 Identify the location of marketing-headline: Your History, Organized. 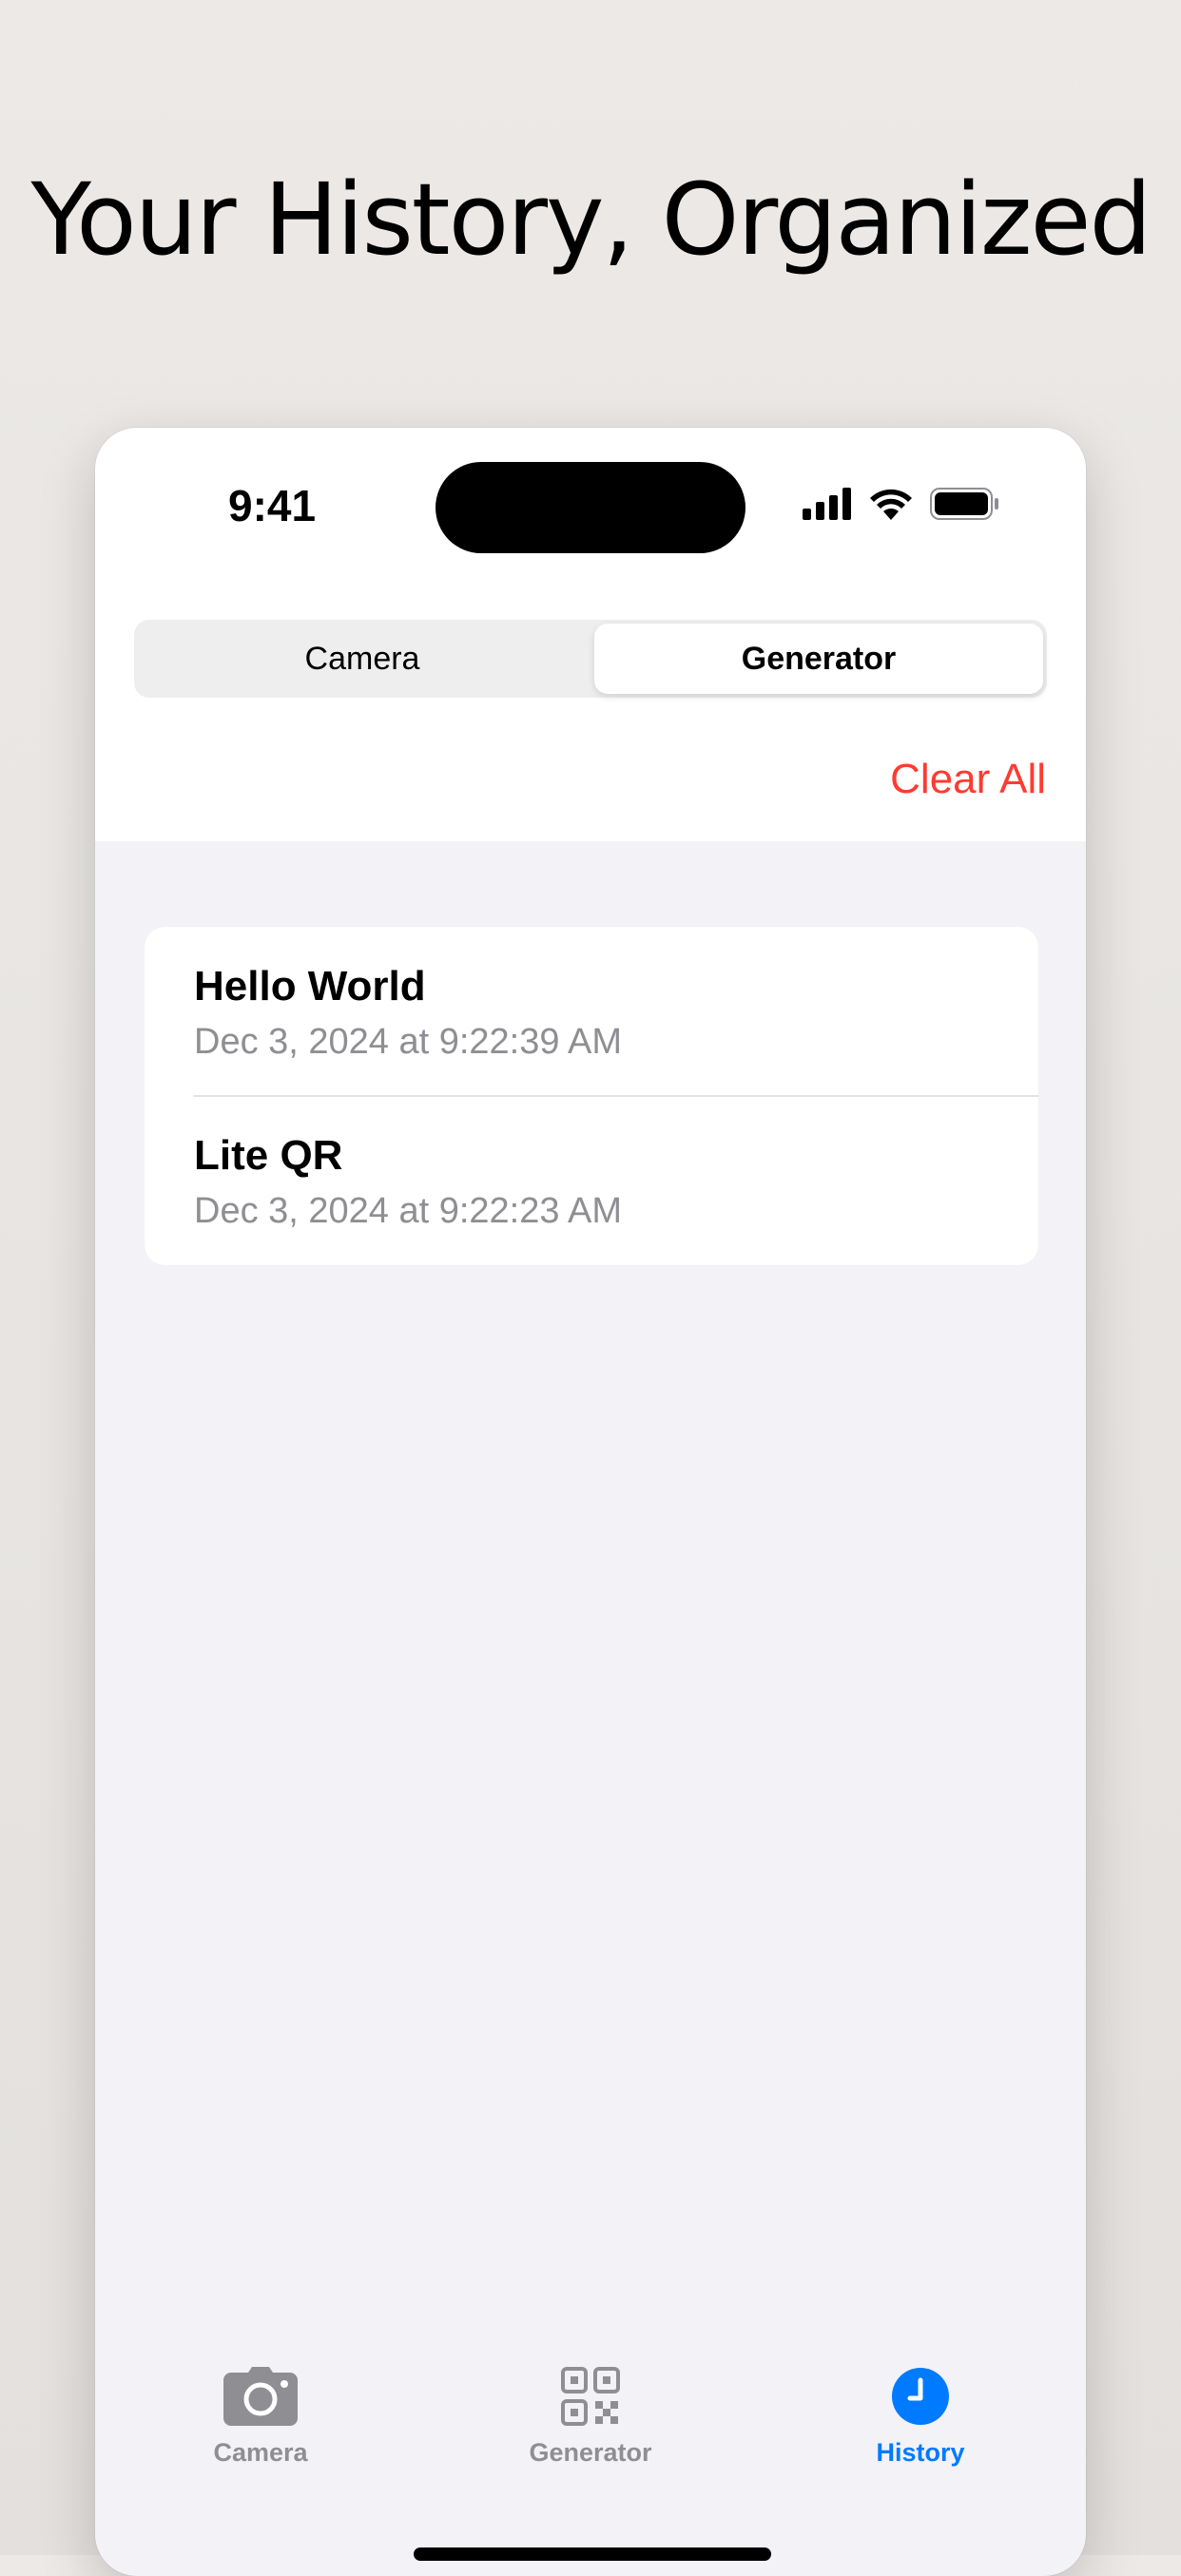
(591, 220).